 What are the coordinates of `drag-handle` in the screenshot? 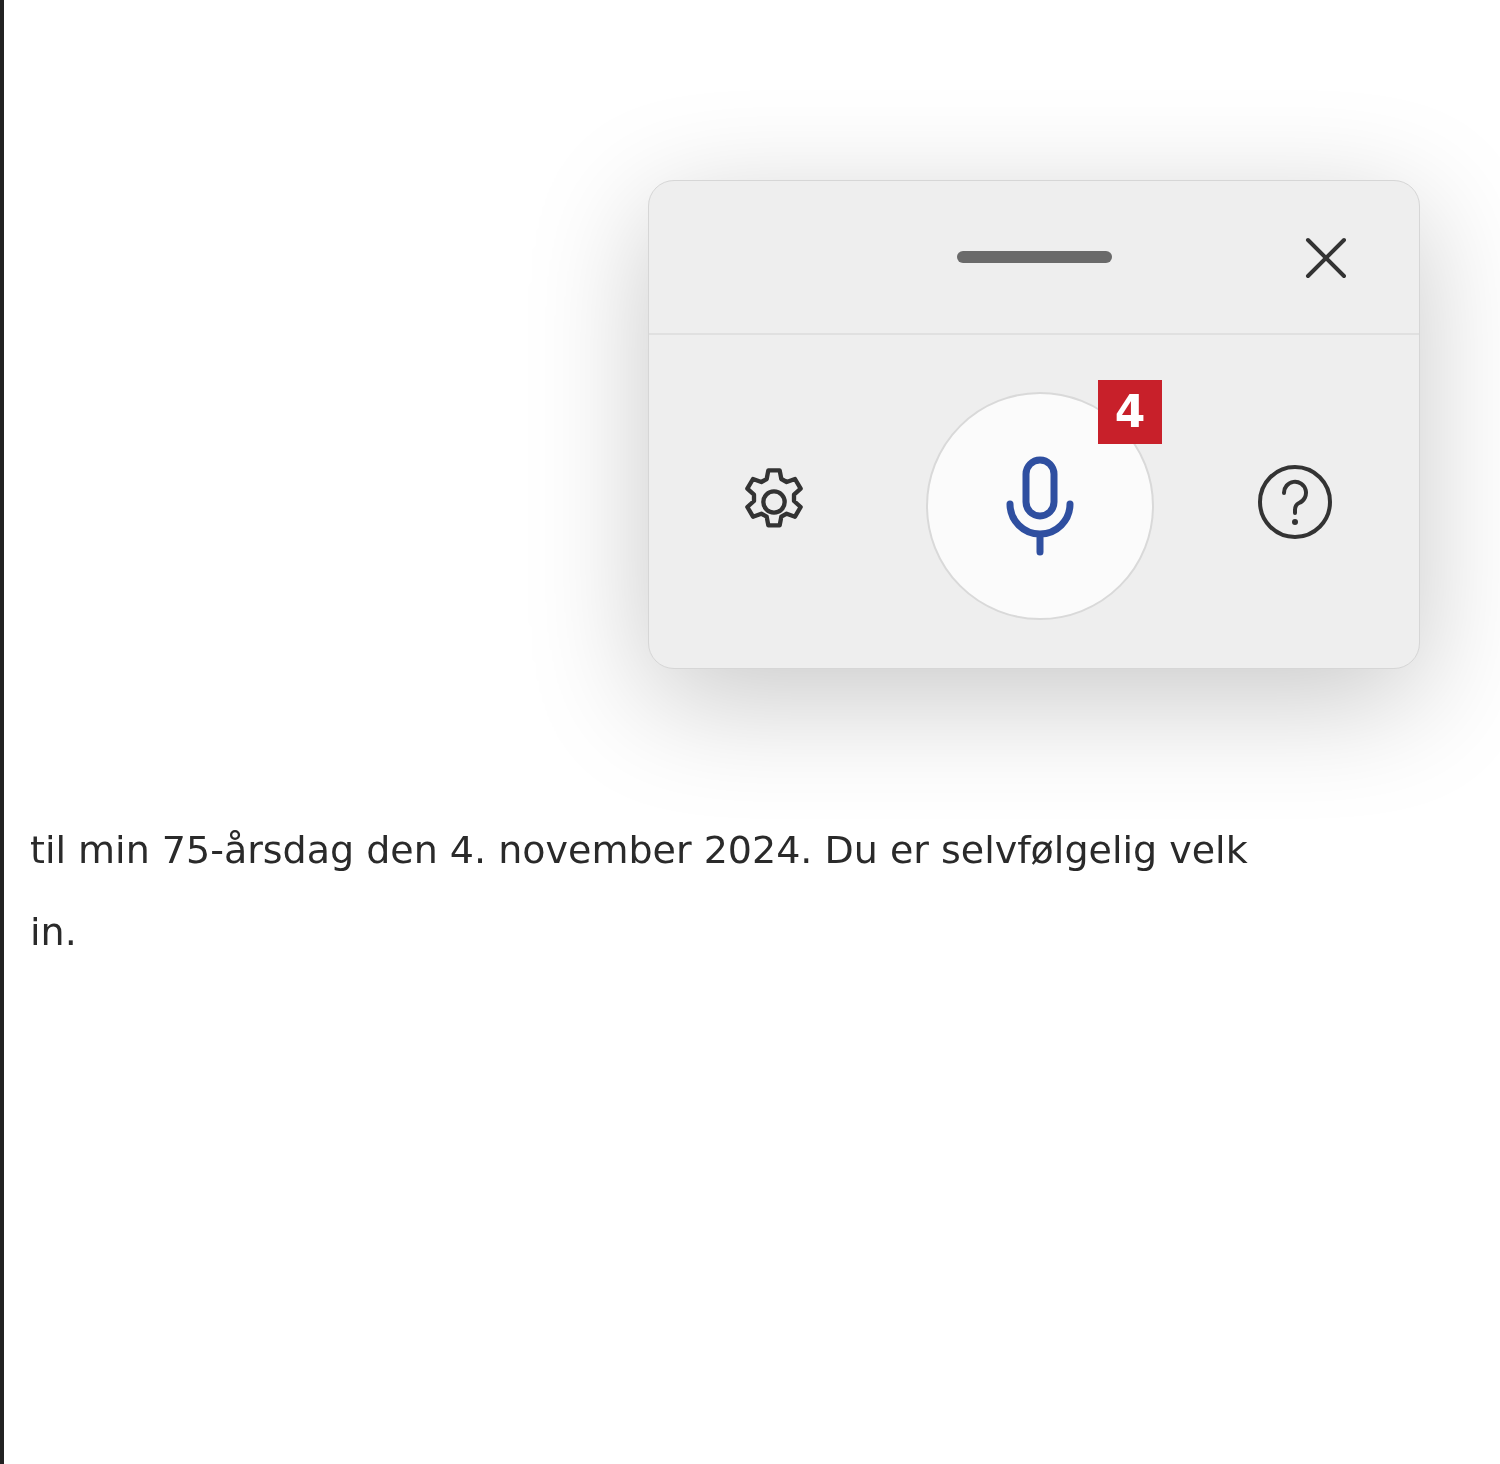 It's located at (1034, 257).